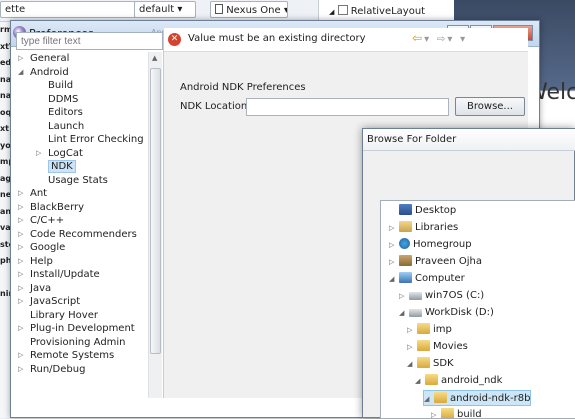 The height and width of the screenshot is (419, 575). I want to click on palette-combo-label: ette, so click(15, 9).